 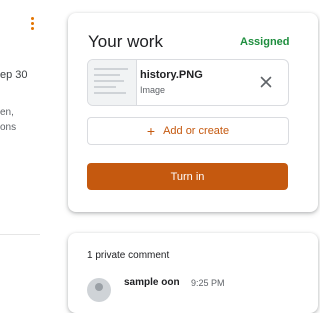 What do you see at coordinates (153, 90) in the screenshot?
I see `file-type: Image` at bounding box center [153, 90].